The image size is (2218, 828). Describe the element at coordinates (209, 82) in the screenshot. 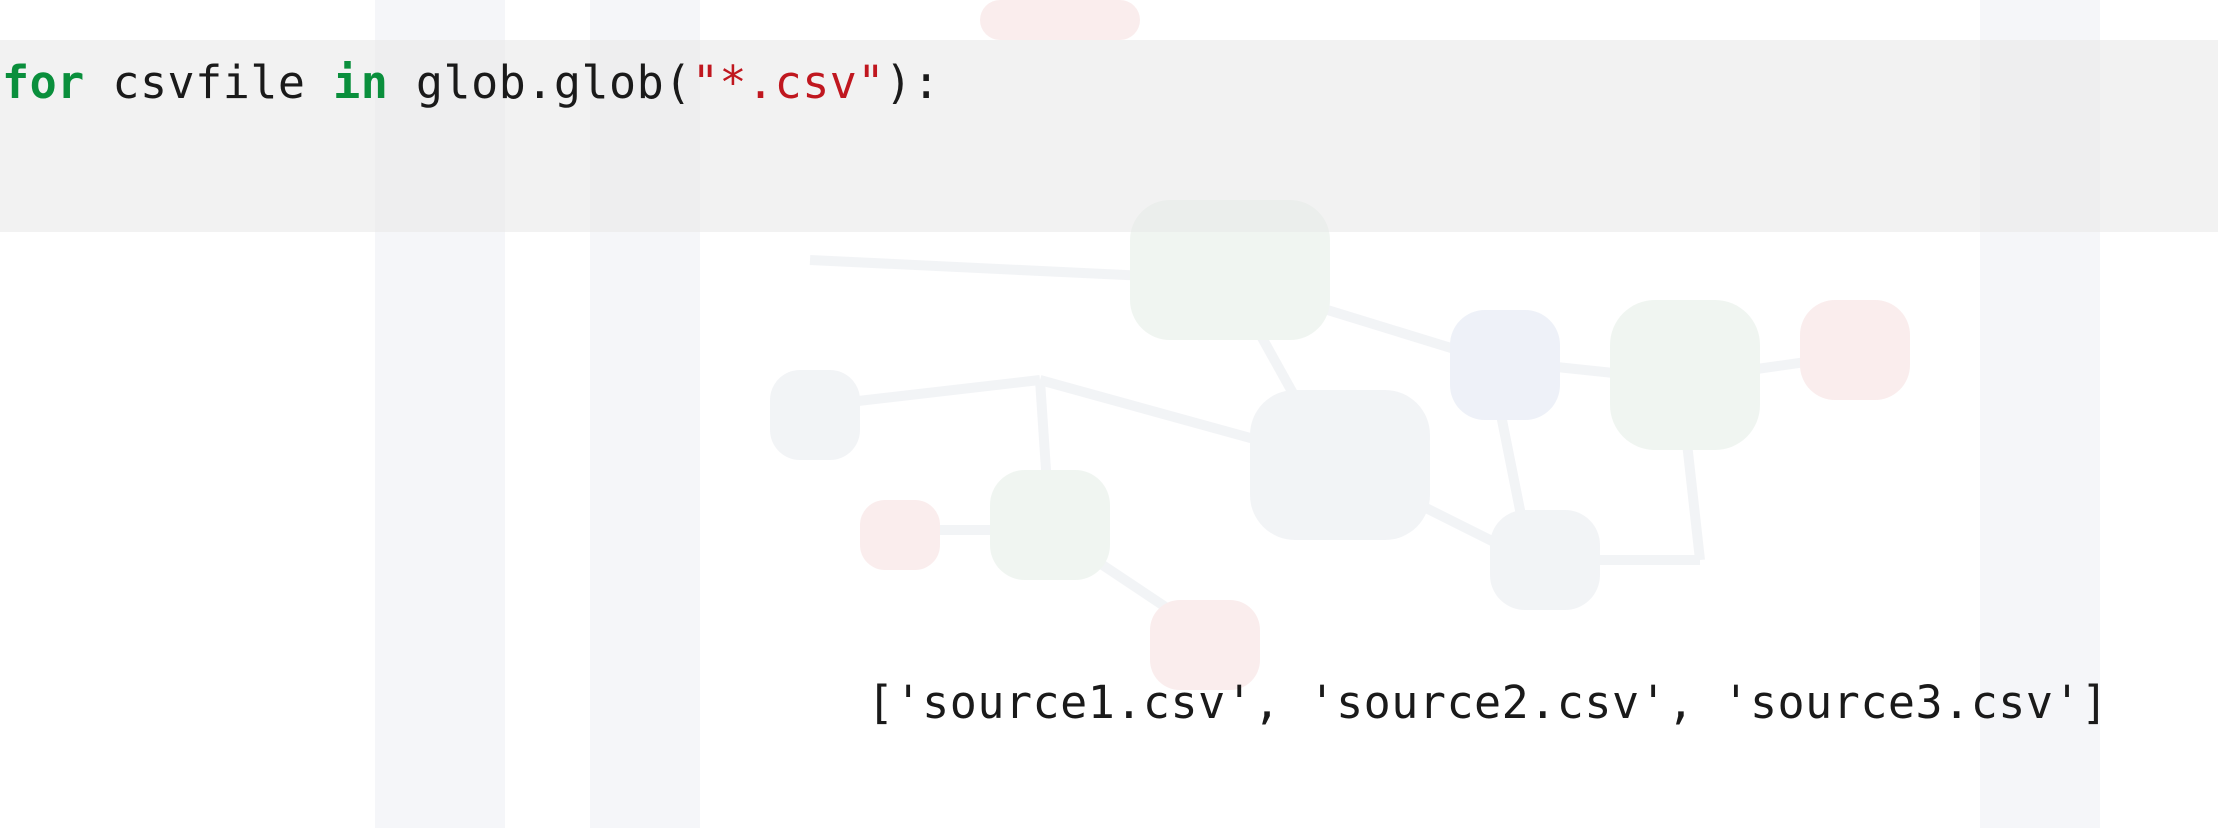

I see `variable-csvfile: csvfile` at that location.